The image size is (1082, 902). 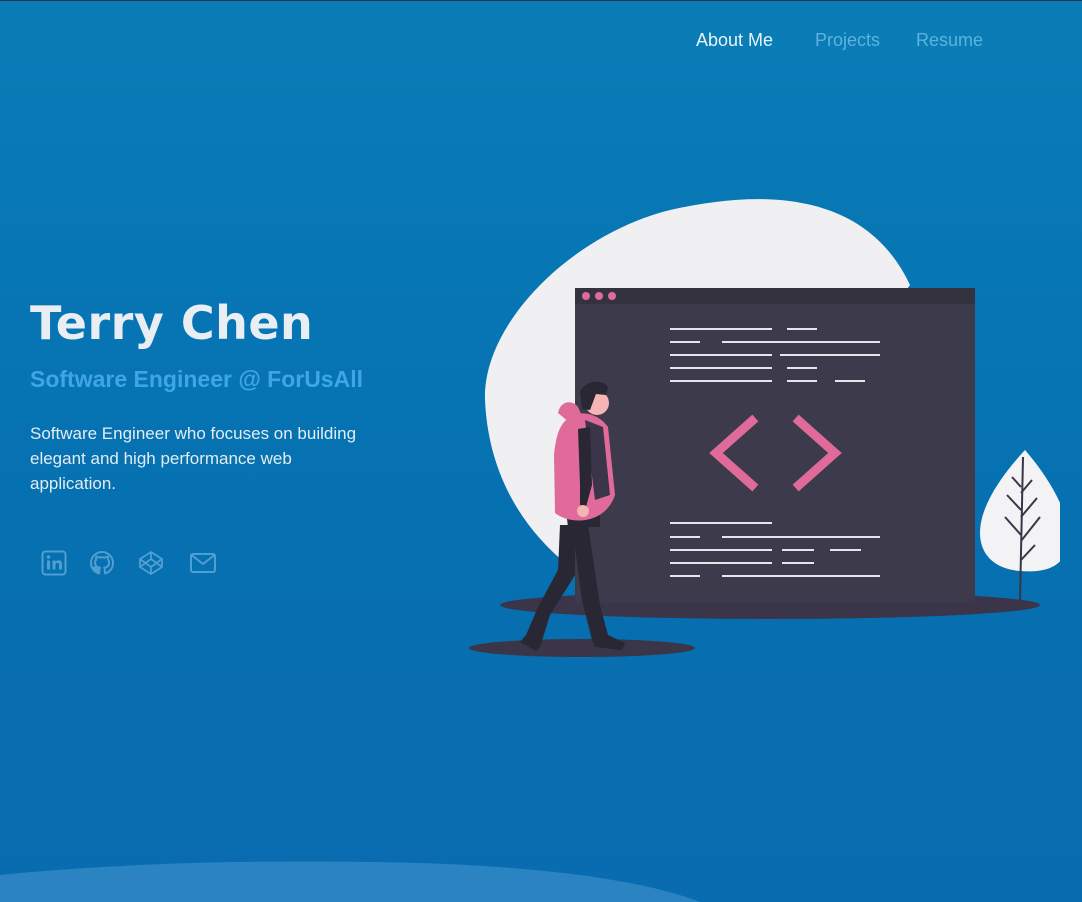 I want to click on social-links, so click(x=140, y=564).